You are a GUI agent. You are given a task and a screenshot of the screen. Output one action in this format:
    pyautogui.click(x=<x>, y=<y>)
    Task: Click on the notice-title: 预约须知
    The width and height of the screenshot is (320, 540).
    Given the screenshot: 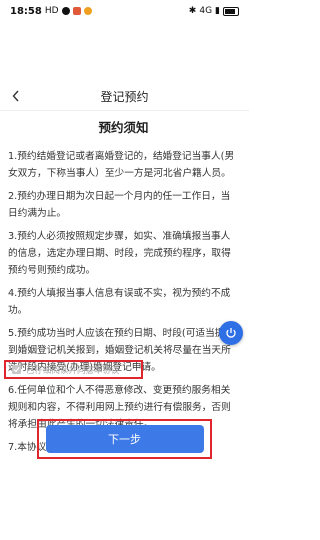 What is the action you would take?
    pyautogui.click(x=123, y=127)
    